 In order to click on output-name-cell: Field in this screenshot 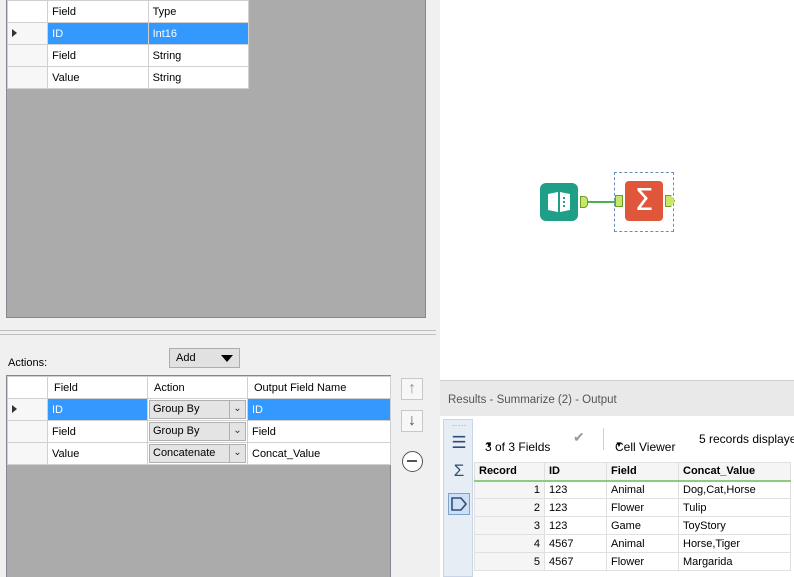, I will do `click(319, 431)`.